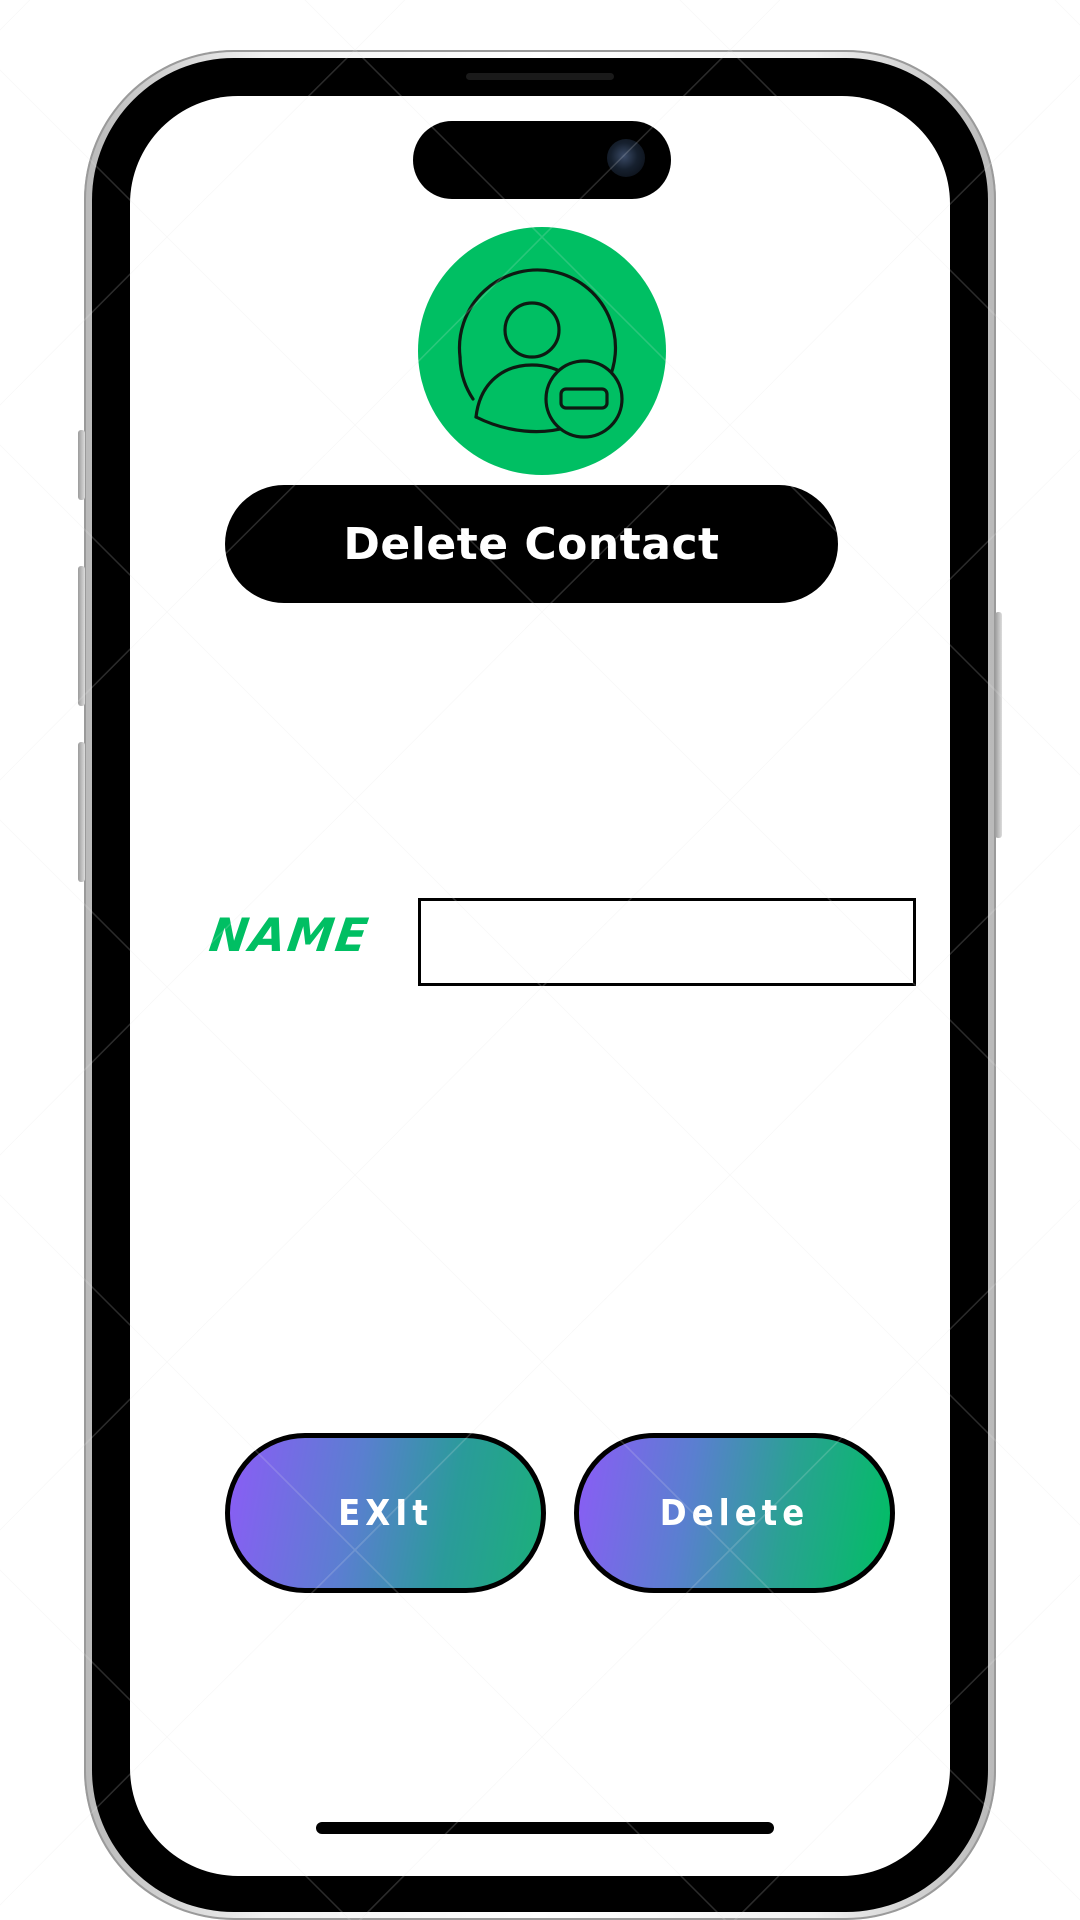 Image resolution: width=1080 pixels, height=1920 pixels. Describe the element at coordinates (540, 353) in the screenshot. I see `user-minus-icon` at that location.